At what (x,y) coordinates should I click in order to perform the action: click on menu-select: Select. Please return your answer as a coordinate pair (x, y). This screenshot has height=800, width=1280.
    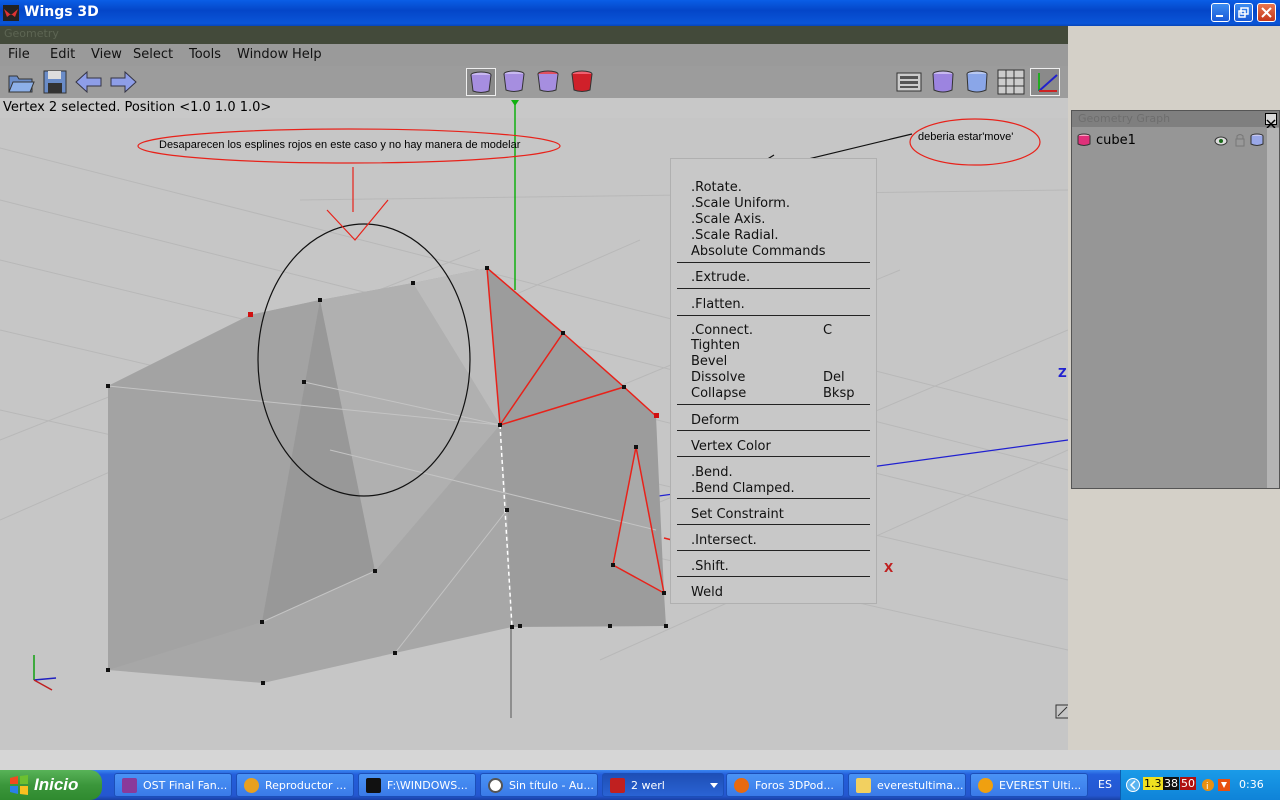
    Looking at the image, I should click on (153, 54).